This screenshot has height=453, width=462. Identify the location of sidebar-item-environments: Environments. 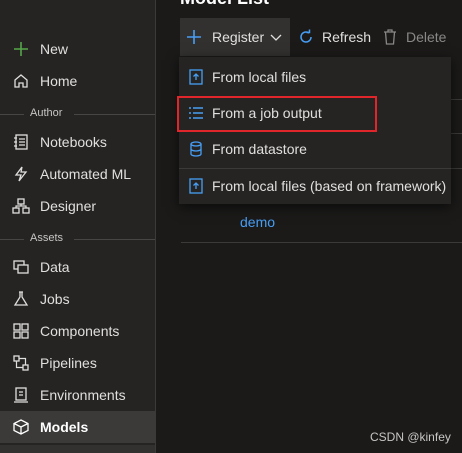
(77, 395).